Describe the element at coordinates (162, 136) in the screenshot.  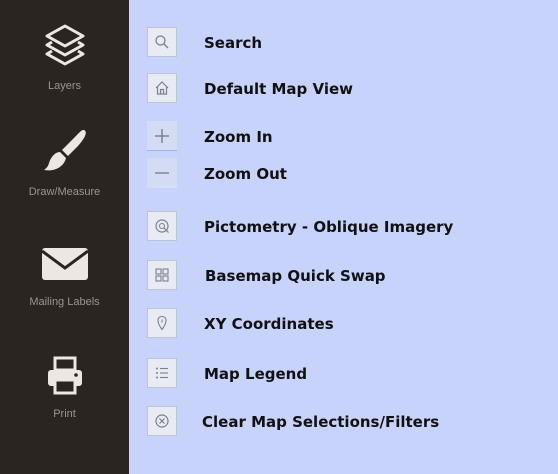
I see `plus-icon` at that location.